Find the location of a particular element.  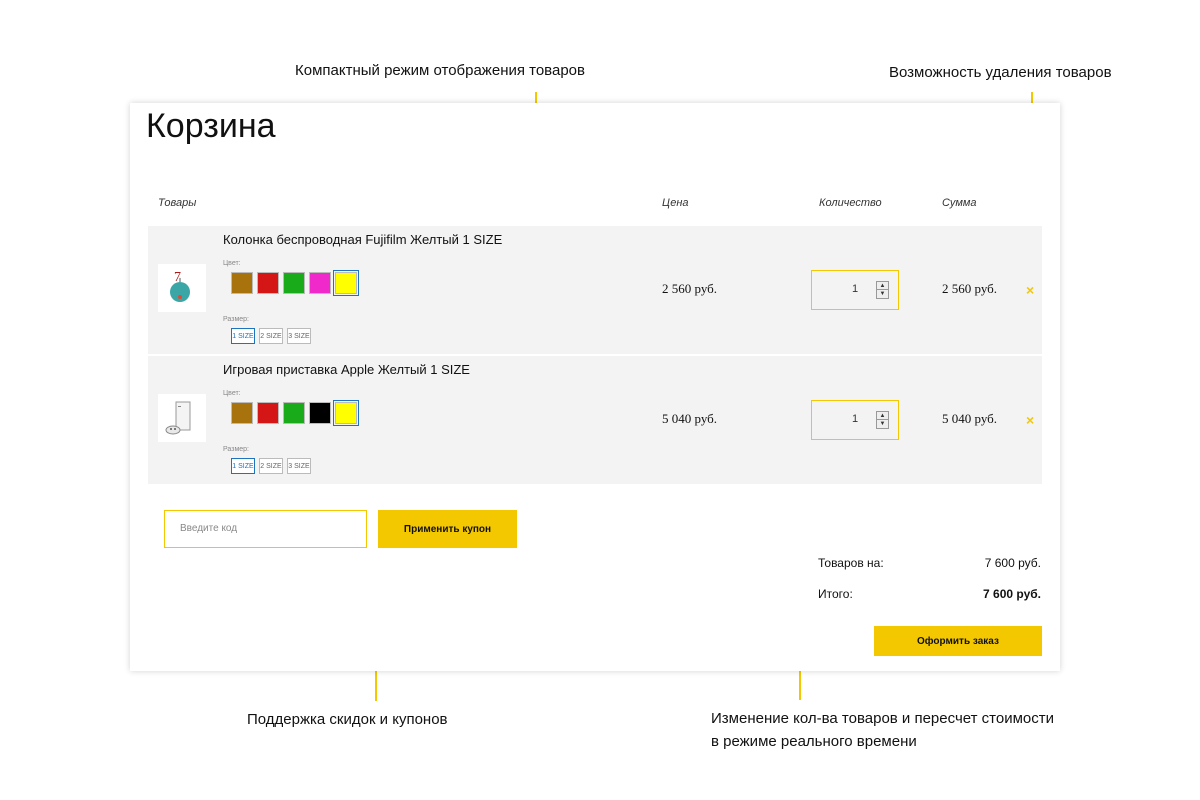

callout-delete-items: Возможность удаления товаров is located at coordinates (1000, 72).